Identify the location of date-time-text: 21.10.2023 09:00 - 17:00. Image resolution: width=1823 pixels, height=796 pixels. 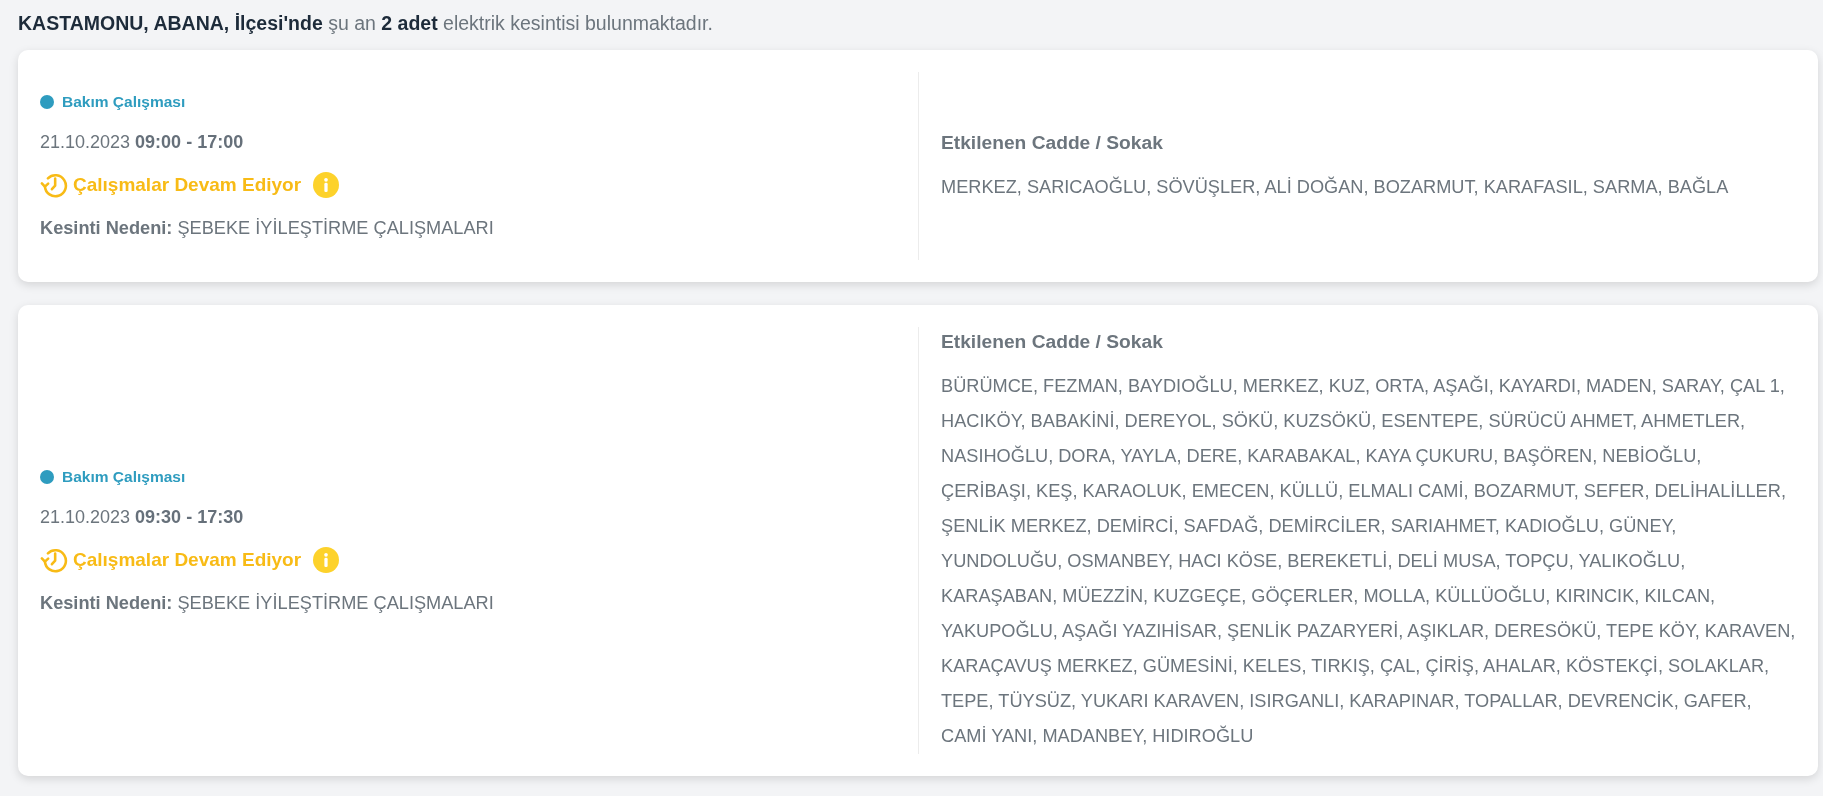
(142, 142).